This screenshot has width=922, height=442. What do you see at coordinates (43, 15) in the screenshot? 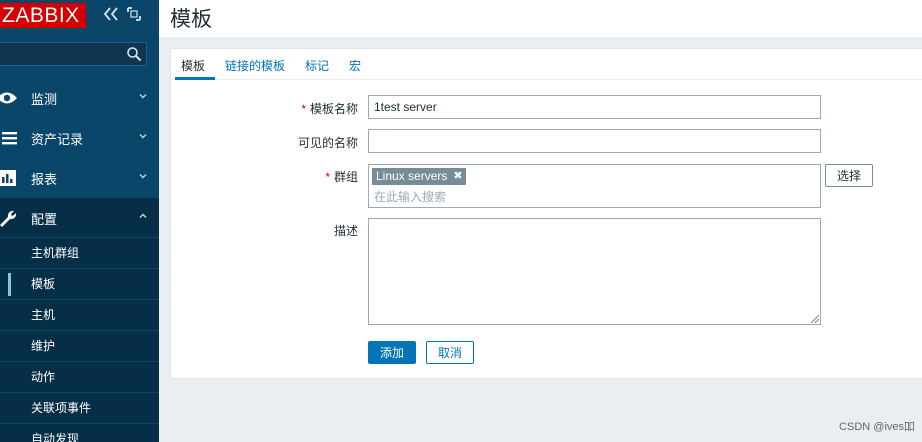
I see `zabbix-logo: ZABBIX` at bounding box center [43, 15].